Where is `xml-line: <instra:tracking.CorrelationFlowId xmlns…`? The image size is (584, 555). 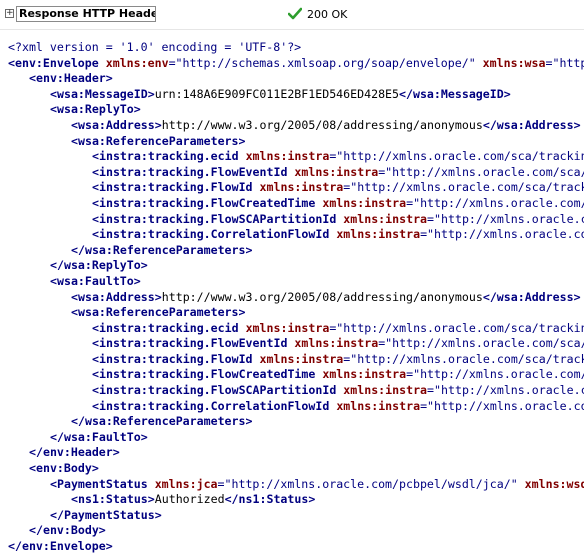
xml-line: <instra:tracking.CorrelationFlowId xmlns… is located at coordinates (296, 235).